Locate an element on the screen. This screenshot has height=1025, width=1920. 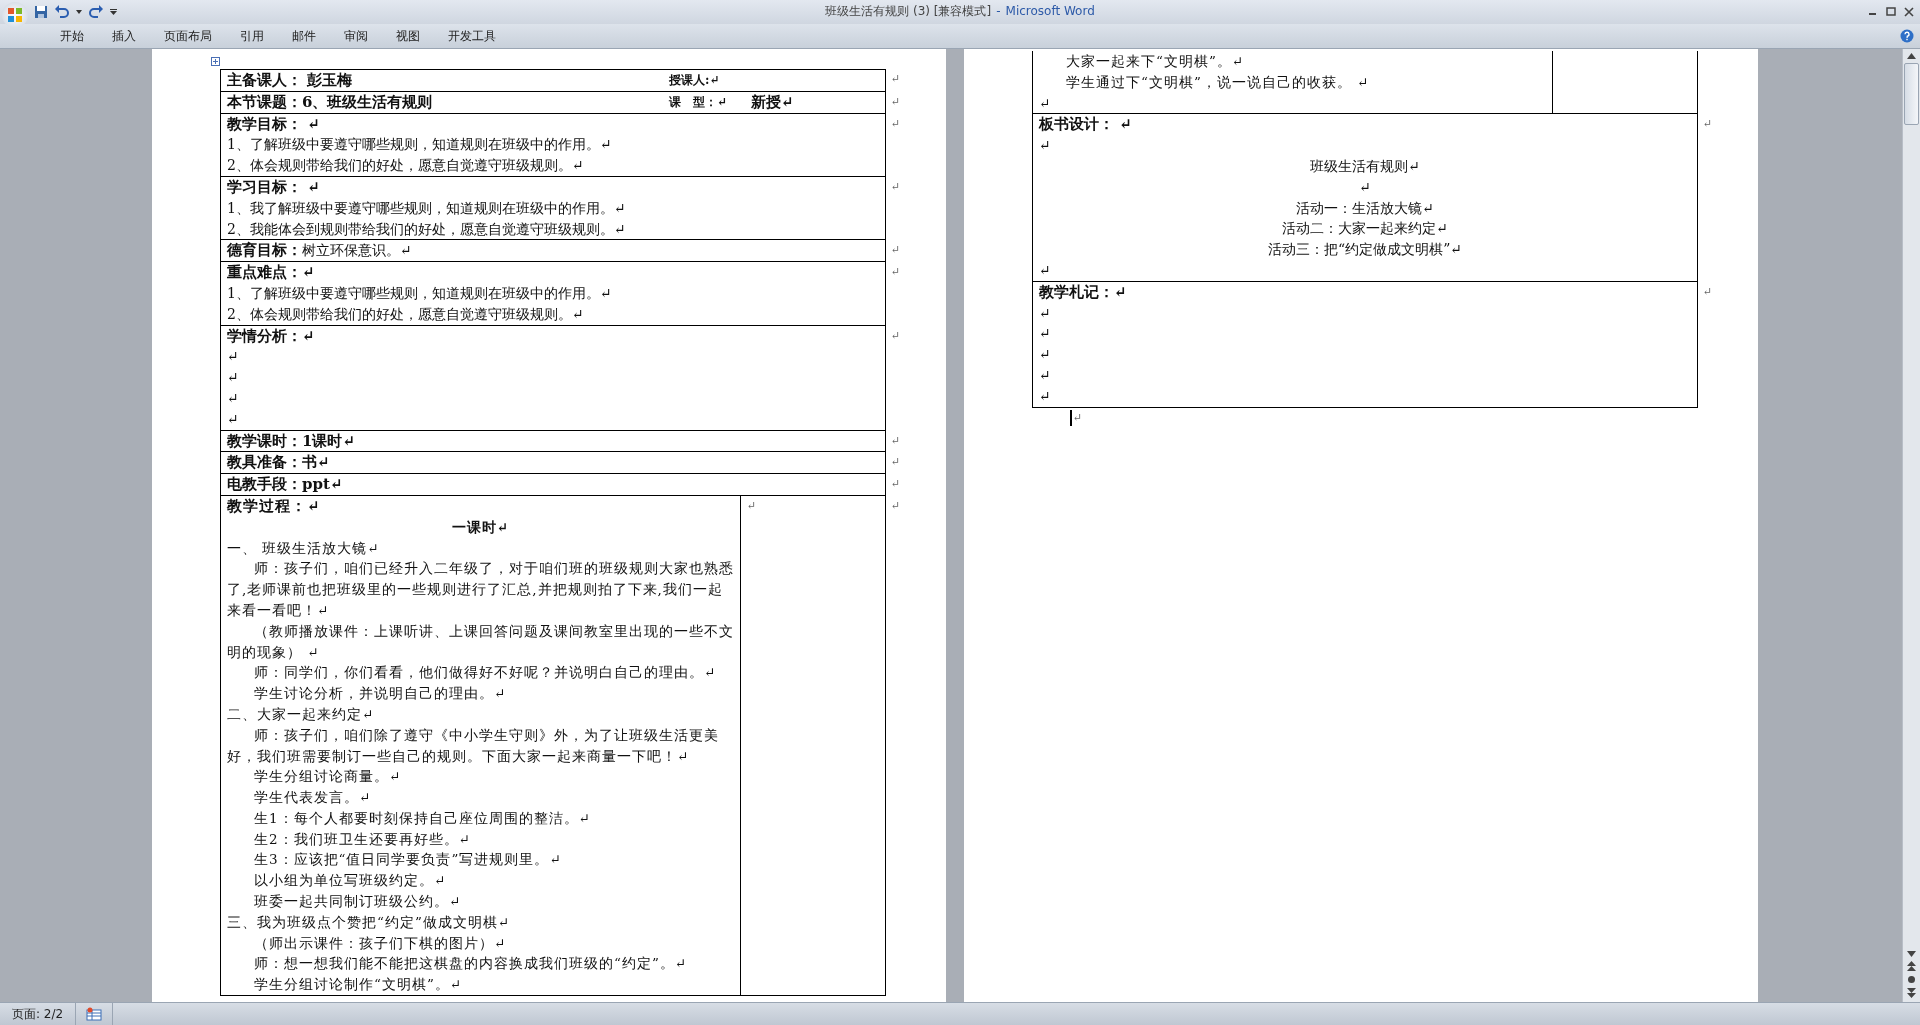
field-label: 主备课人： 彭玉梅 is located at coordinates (290, 80).